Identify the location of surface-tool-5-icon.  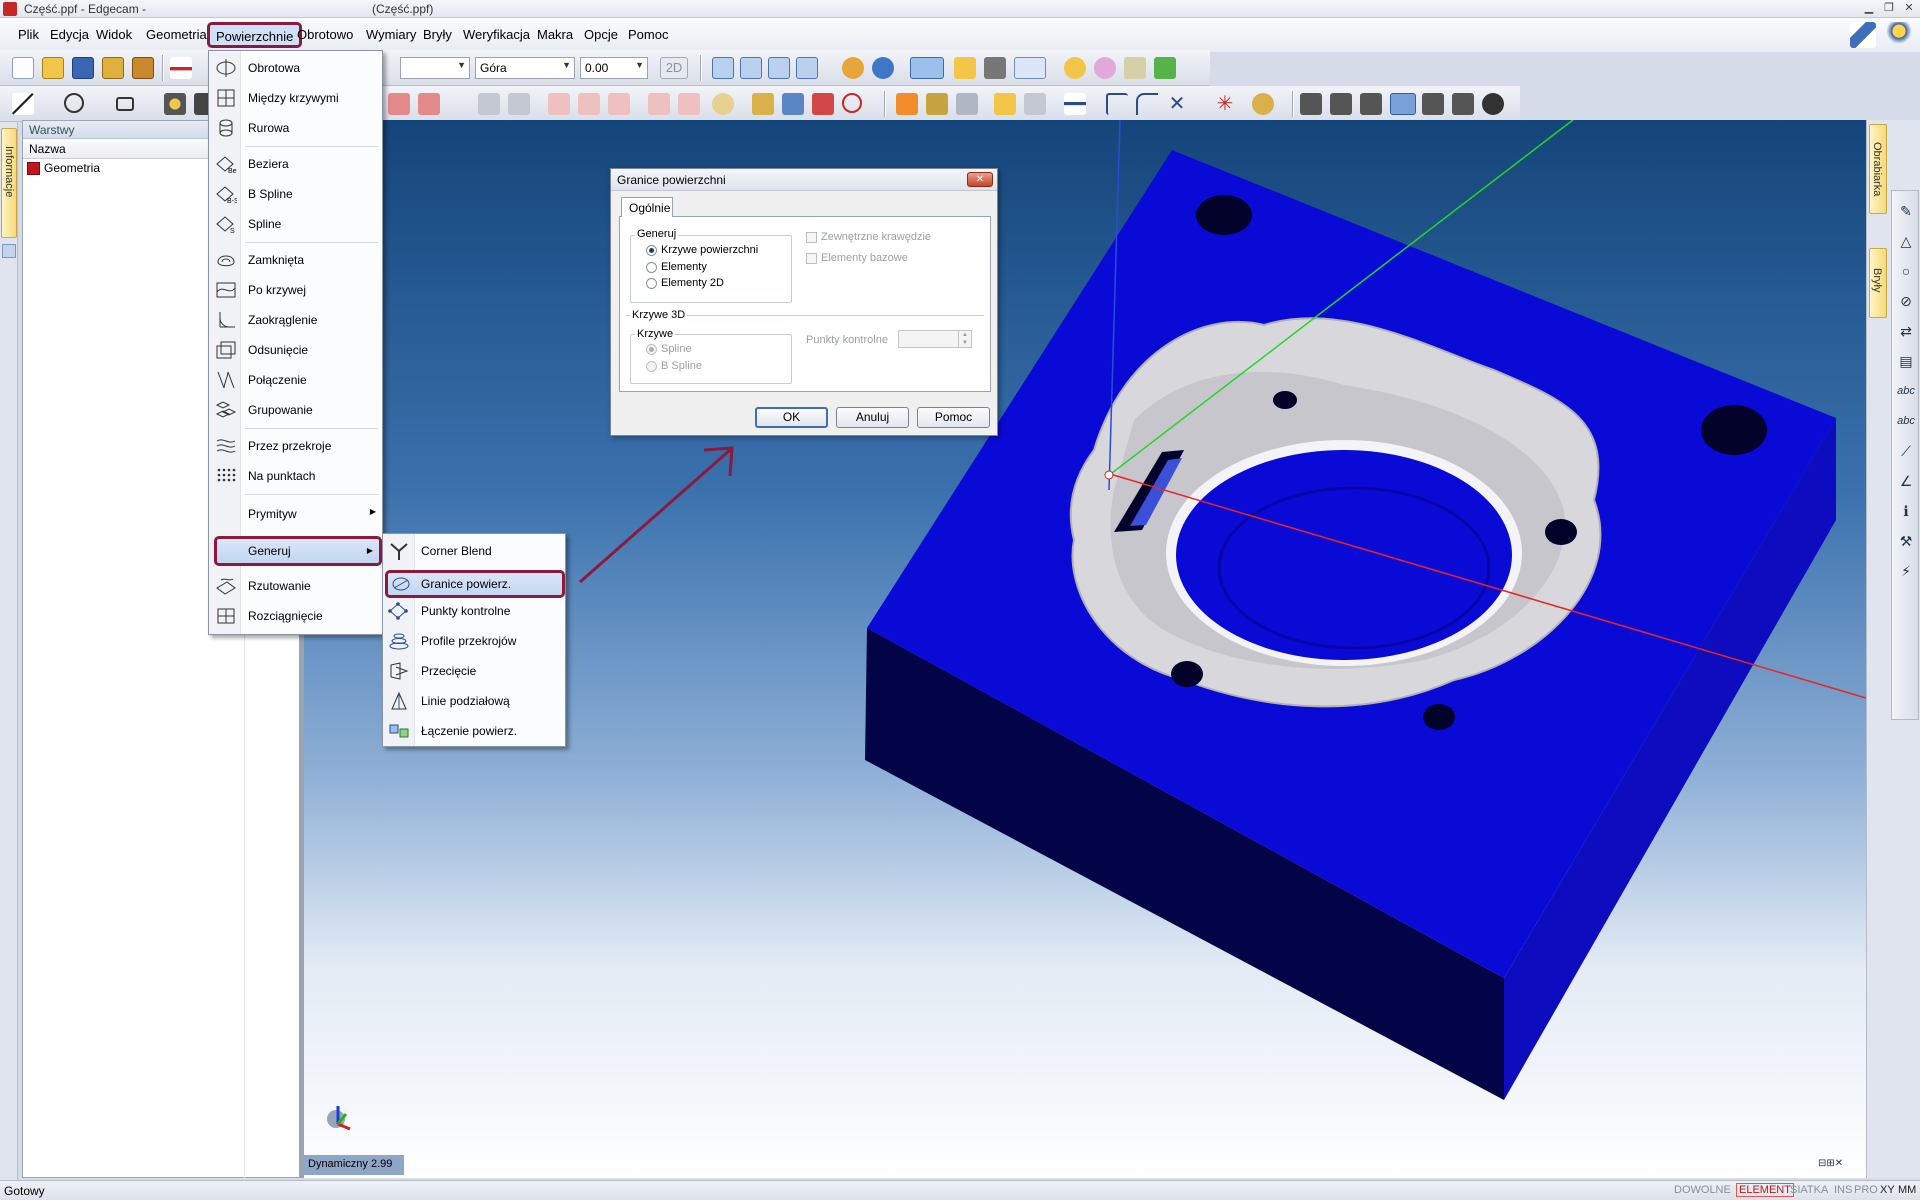
(619, 104).